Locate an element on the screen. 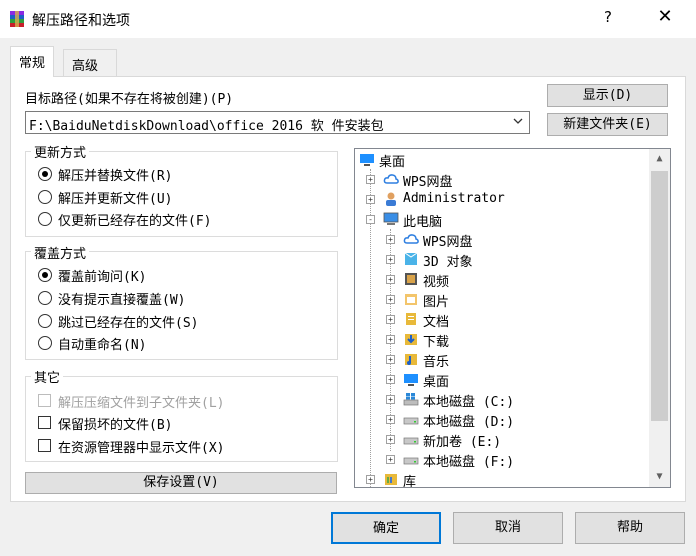  tab-general: 常规 is located at coordinates (32, 61).